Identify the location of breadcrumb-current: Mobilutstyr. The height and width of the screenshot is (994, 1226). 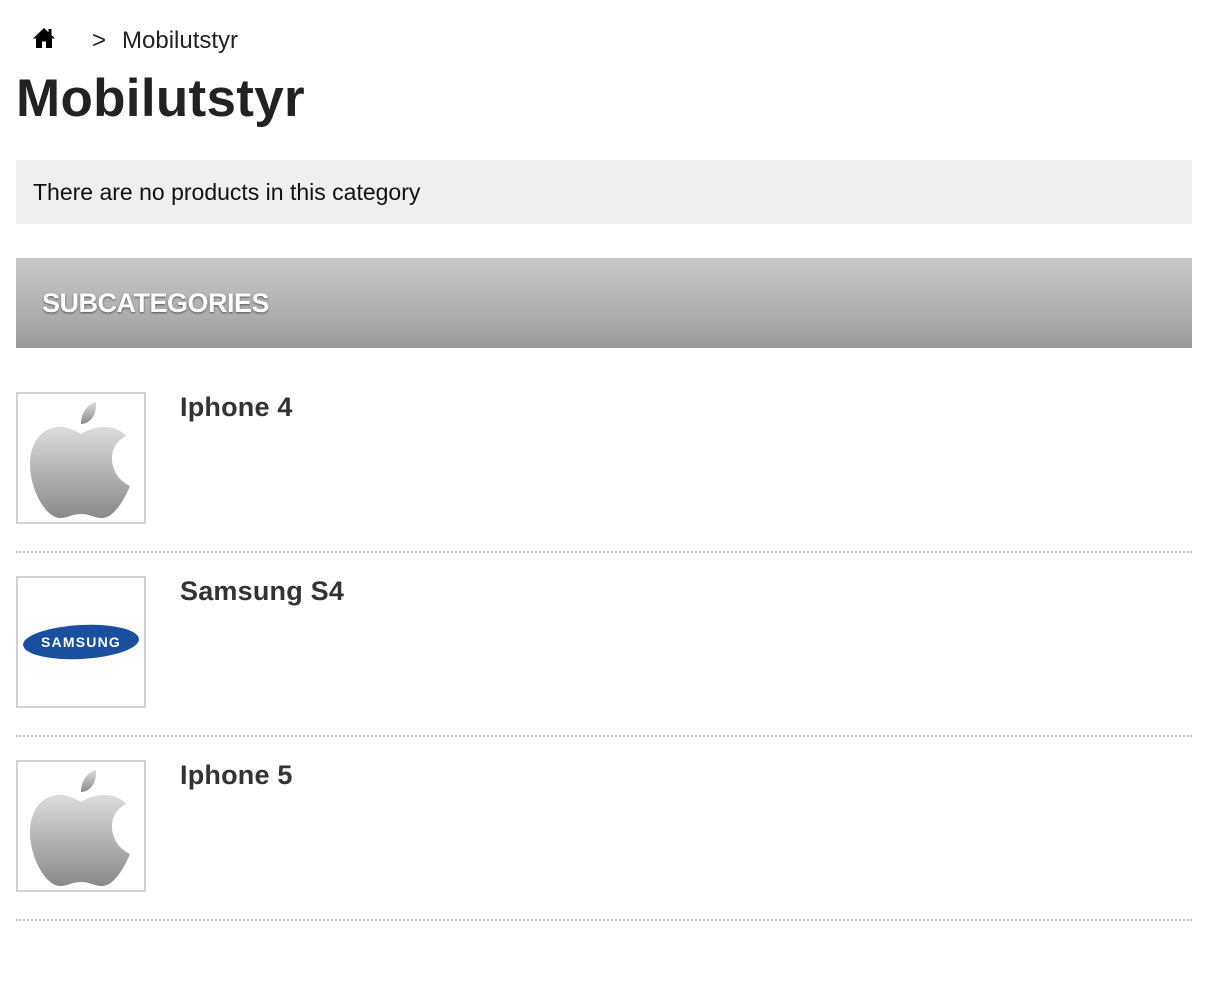
(180, 40).